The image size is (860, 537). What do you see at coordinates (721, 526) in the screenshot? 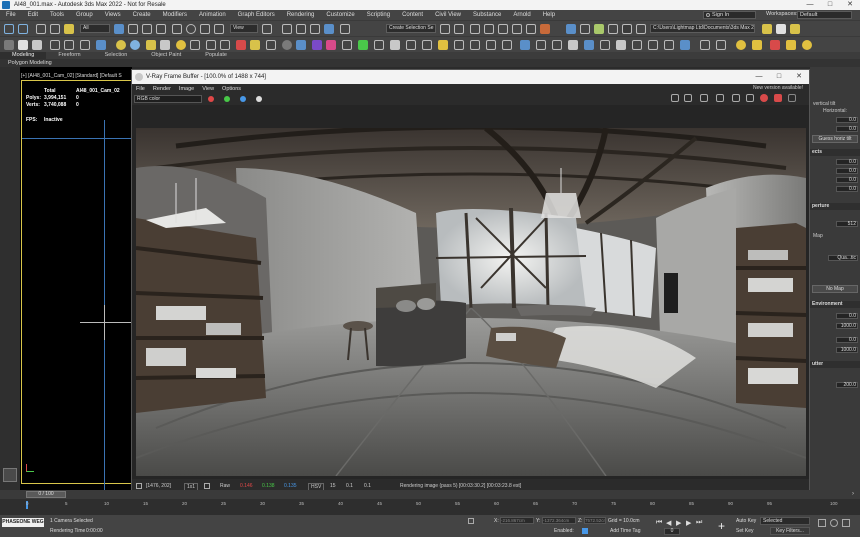
I see `key-mode-icon: +` at bounding box center [721, 526].